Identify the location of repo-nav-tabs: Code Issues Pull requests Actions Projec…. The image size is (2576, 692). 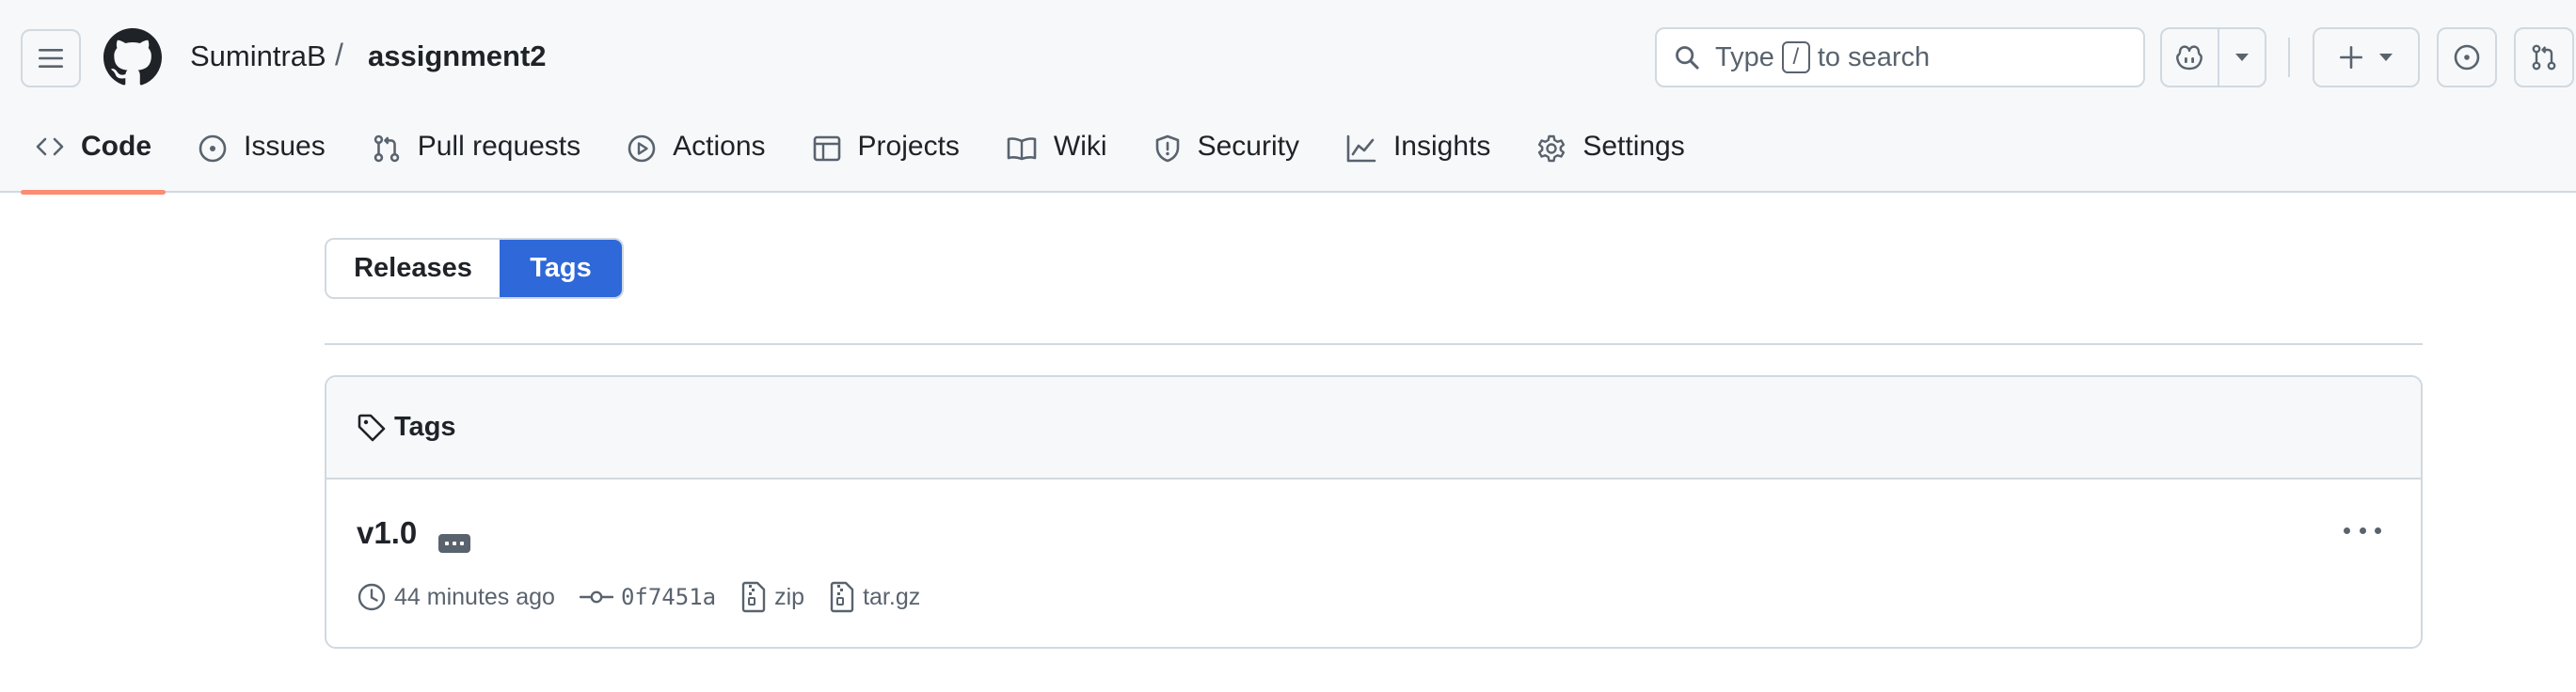
(860, 157).